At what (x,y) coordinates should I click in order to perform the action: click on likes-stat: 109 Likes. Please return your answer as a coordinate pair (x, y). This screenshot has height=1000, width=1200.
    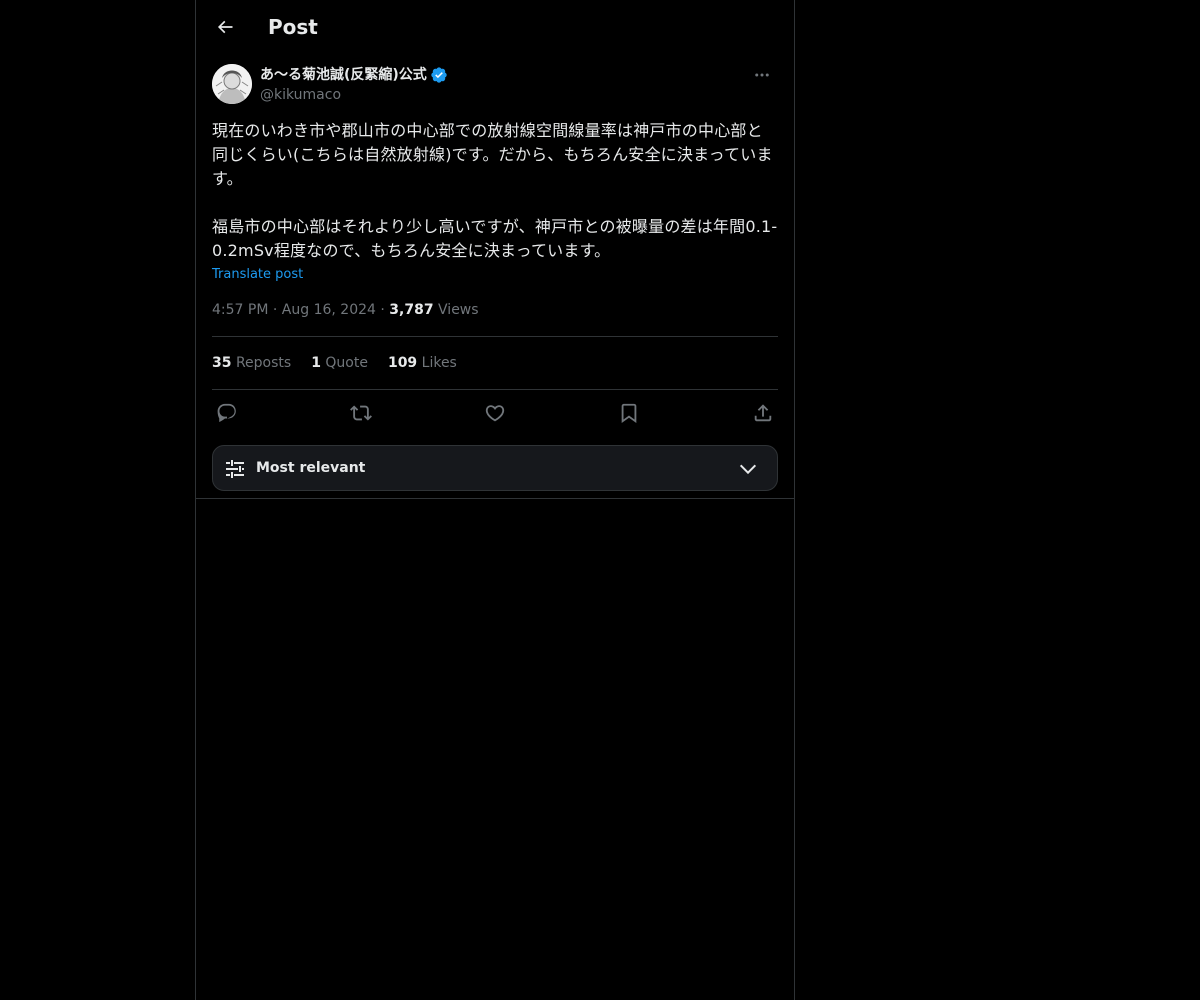
    Looking at the image, I should click on (422, 363).